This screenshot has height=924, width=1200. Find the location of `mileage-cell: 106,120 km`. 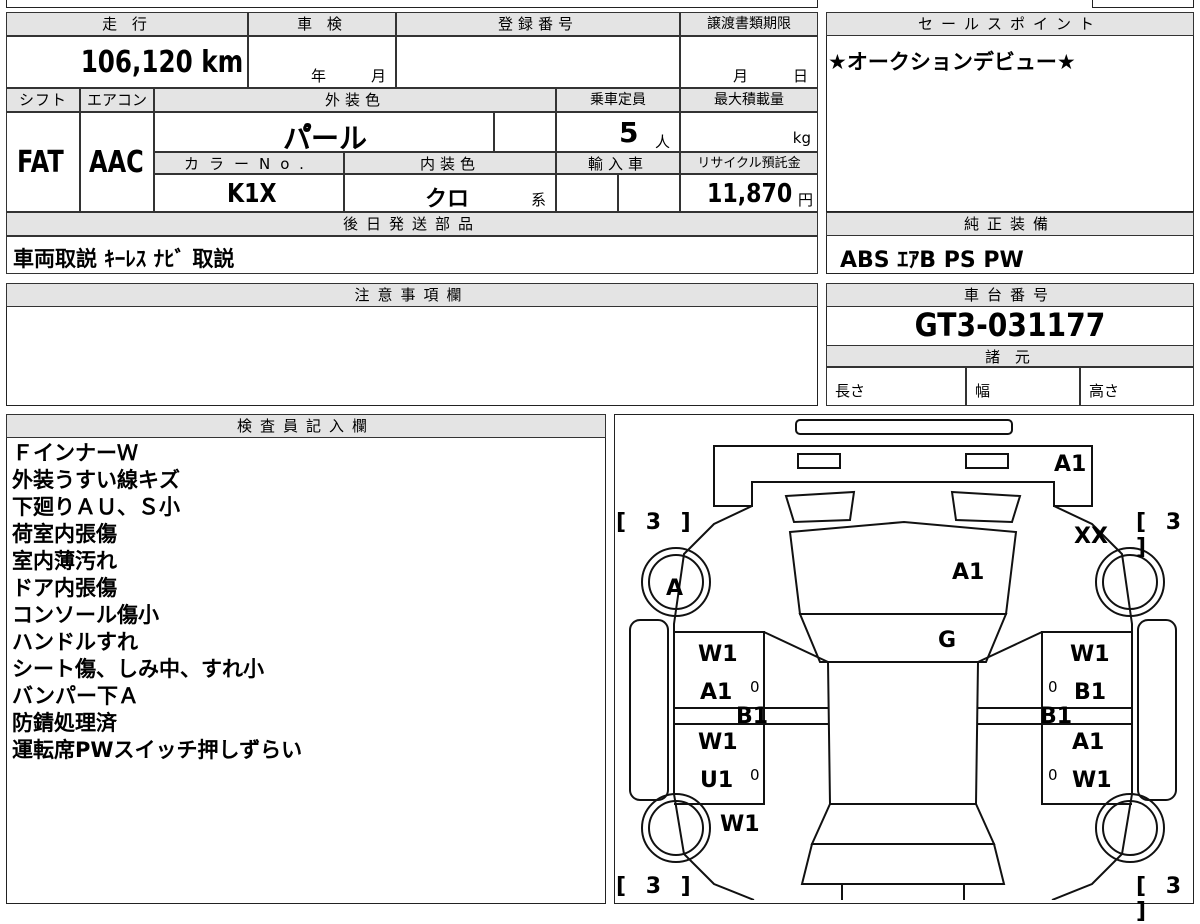

mileage-cell: 106,120 km is located at coordinates (127, 62).